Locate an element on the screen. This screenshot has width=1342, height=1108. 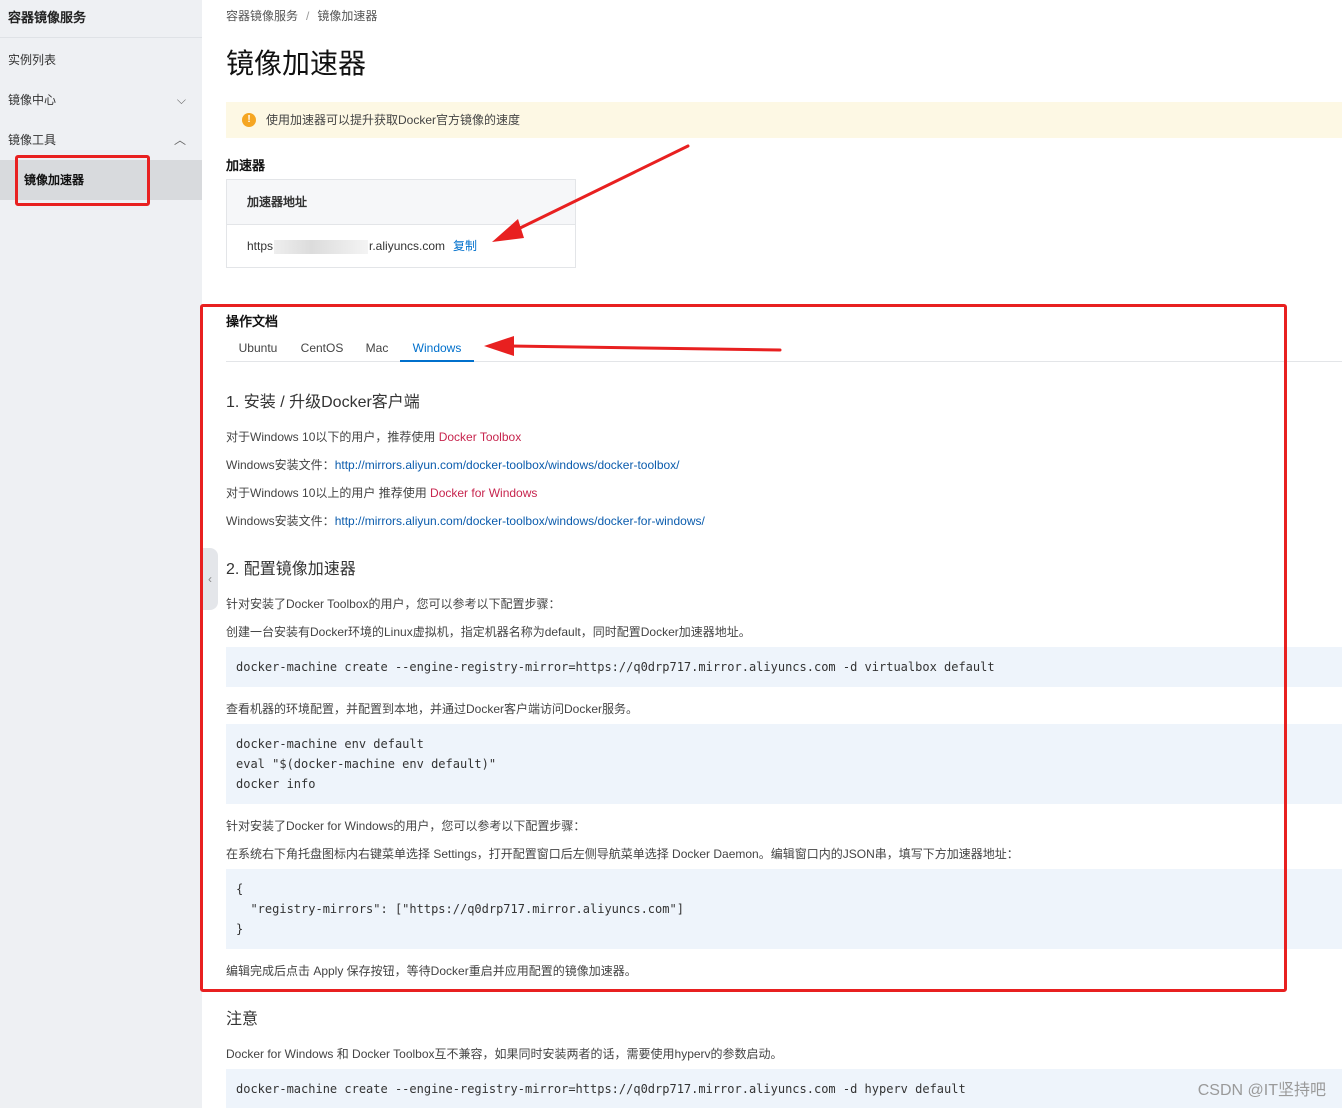
step1-line3-text: 对于Windows 10以上的用户 推荐使用 is located at coordinates (328, 493).